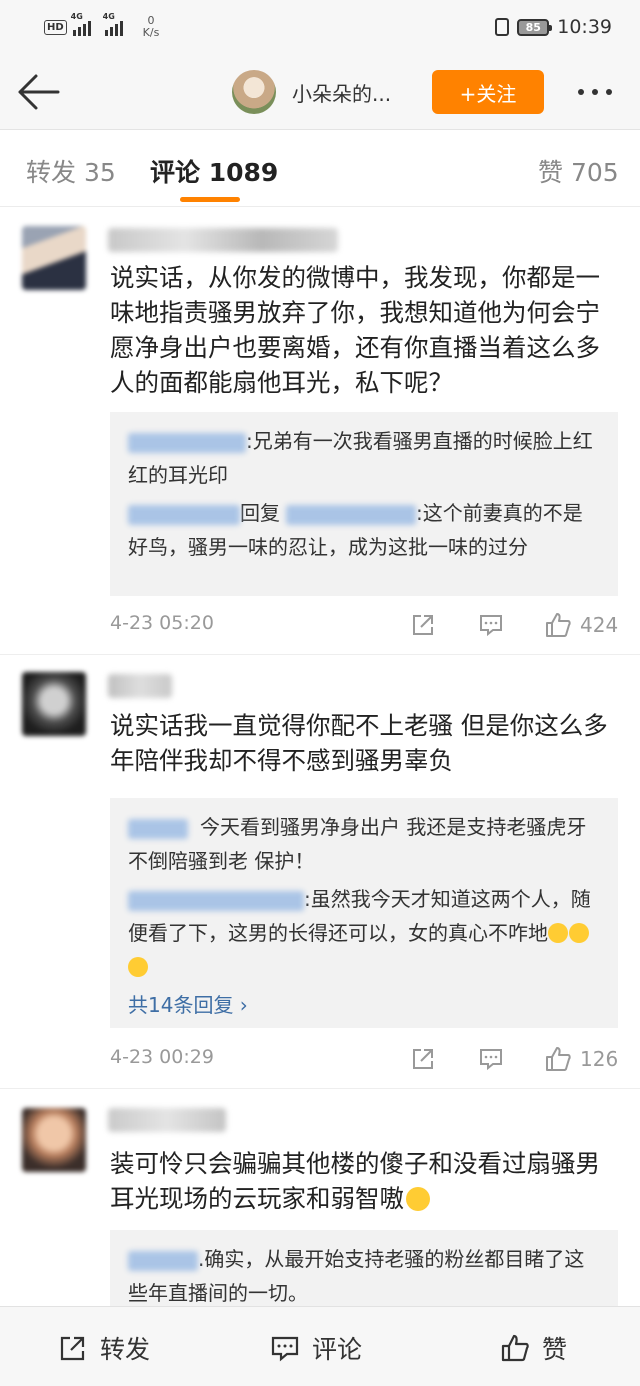  I want to click on comment-meta: 4-23 00:29 126, so click(367, 1059).